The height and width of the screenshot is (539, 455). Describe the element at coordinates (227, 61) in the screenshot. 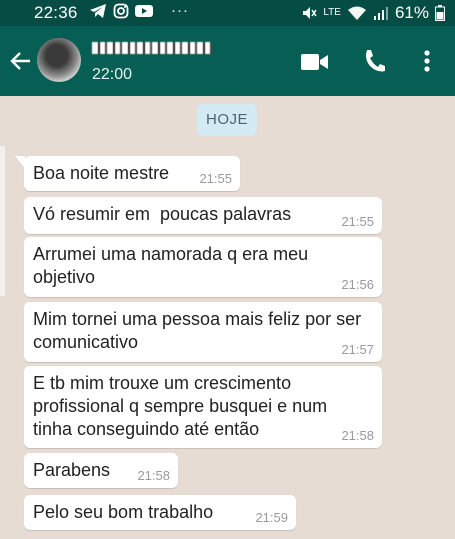

I see `chat-header: 22:00` at that location.